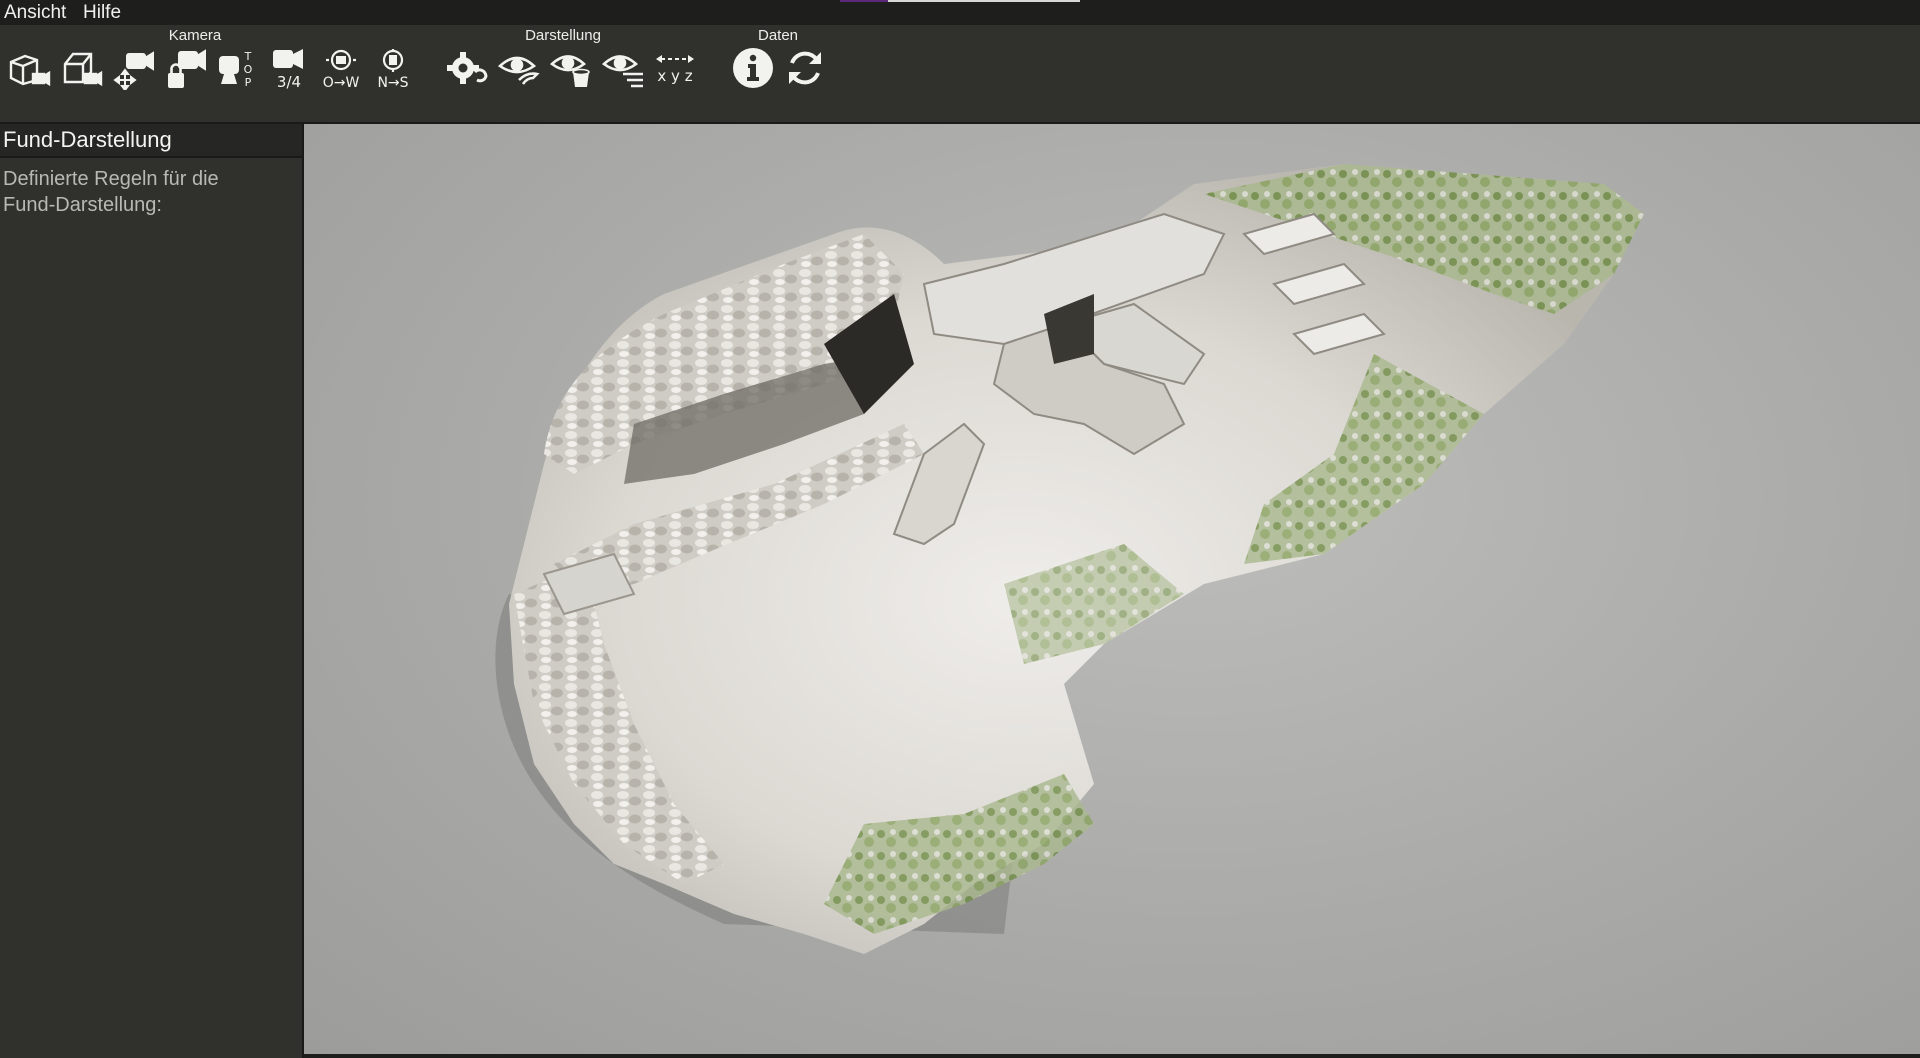 The width and height of the screenshot is (1920, 1058). What do you see at coordinates (778, 35) in the screenshot?
I see `group-label-daten: Daten` at bounding box center [778, 35].